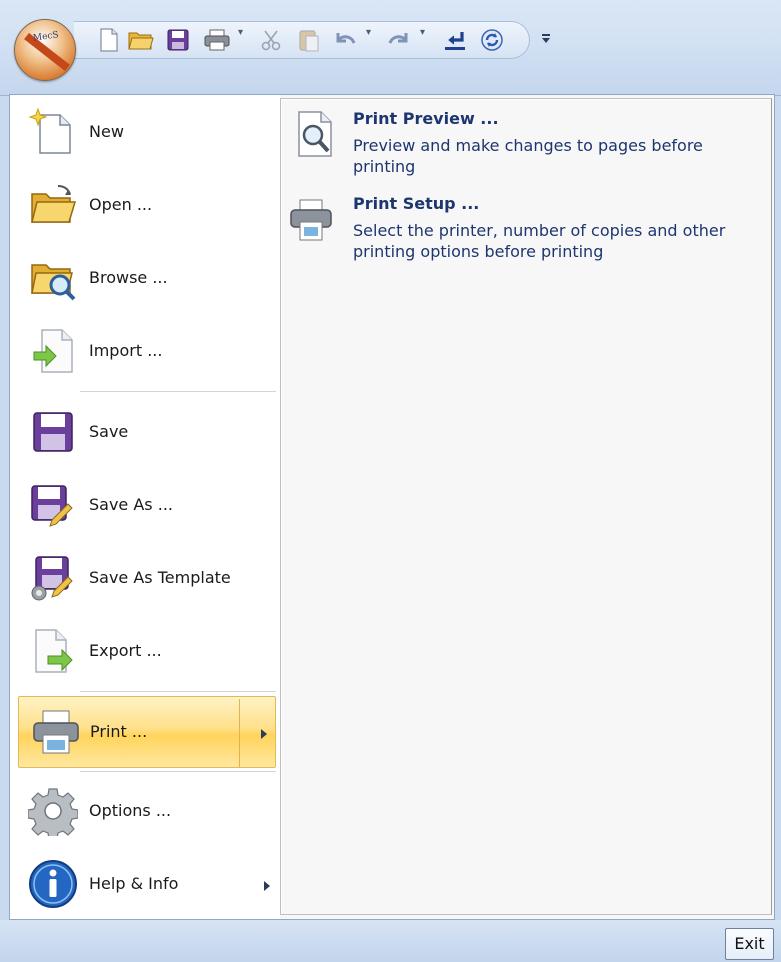  What do you see at coordinates (217, 40) in the screenshot?
I see `print-icon` at bounding box center [217, 40].